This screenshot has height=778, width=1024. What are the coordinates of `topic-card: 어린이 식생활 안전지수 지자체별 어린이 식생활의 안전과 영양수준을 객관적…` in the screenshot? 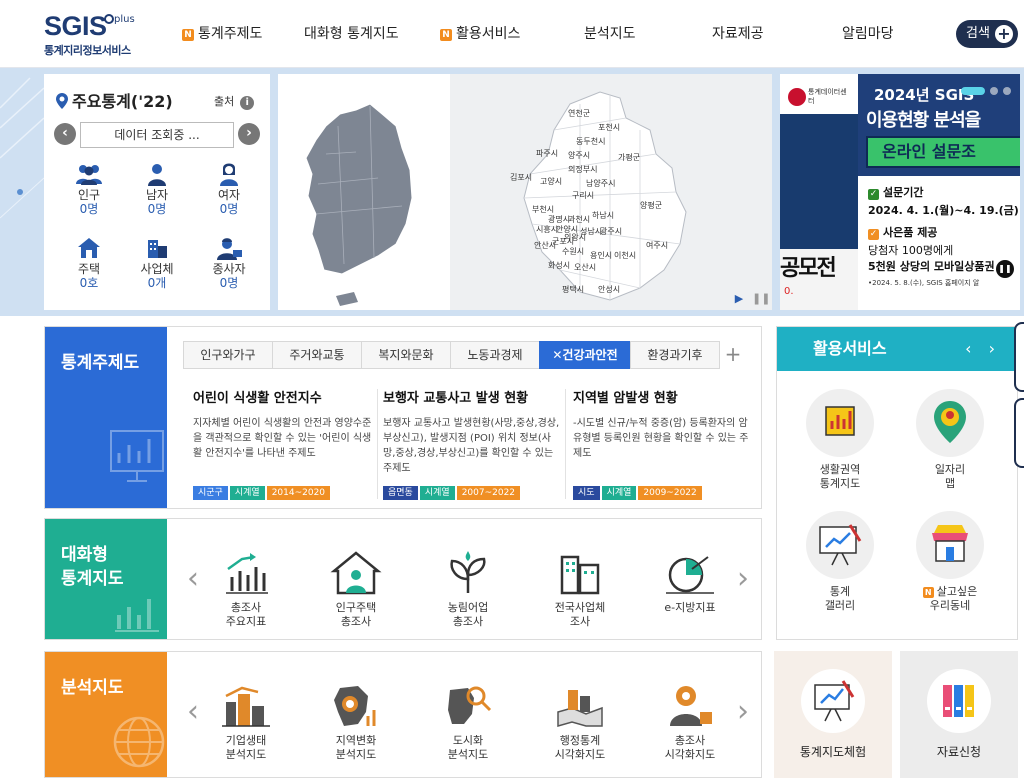 It's located at (283, 443).